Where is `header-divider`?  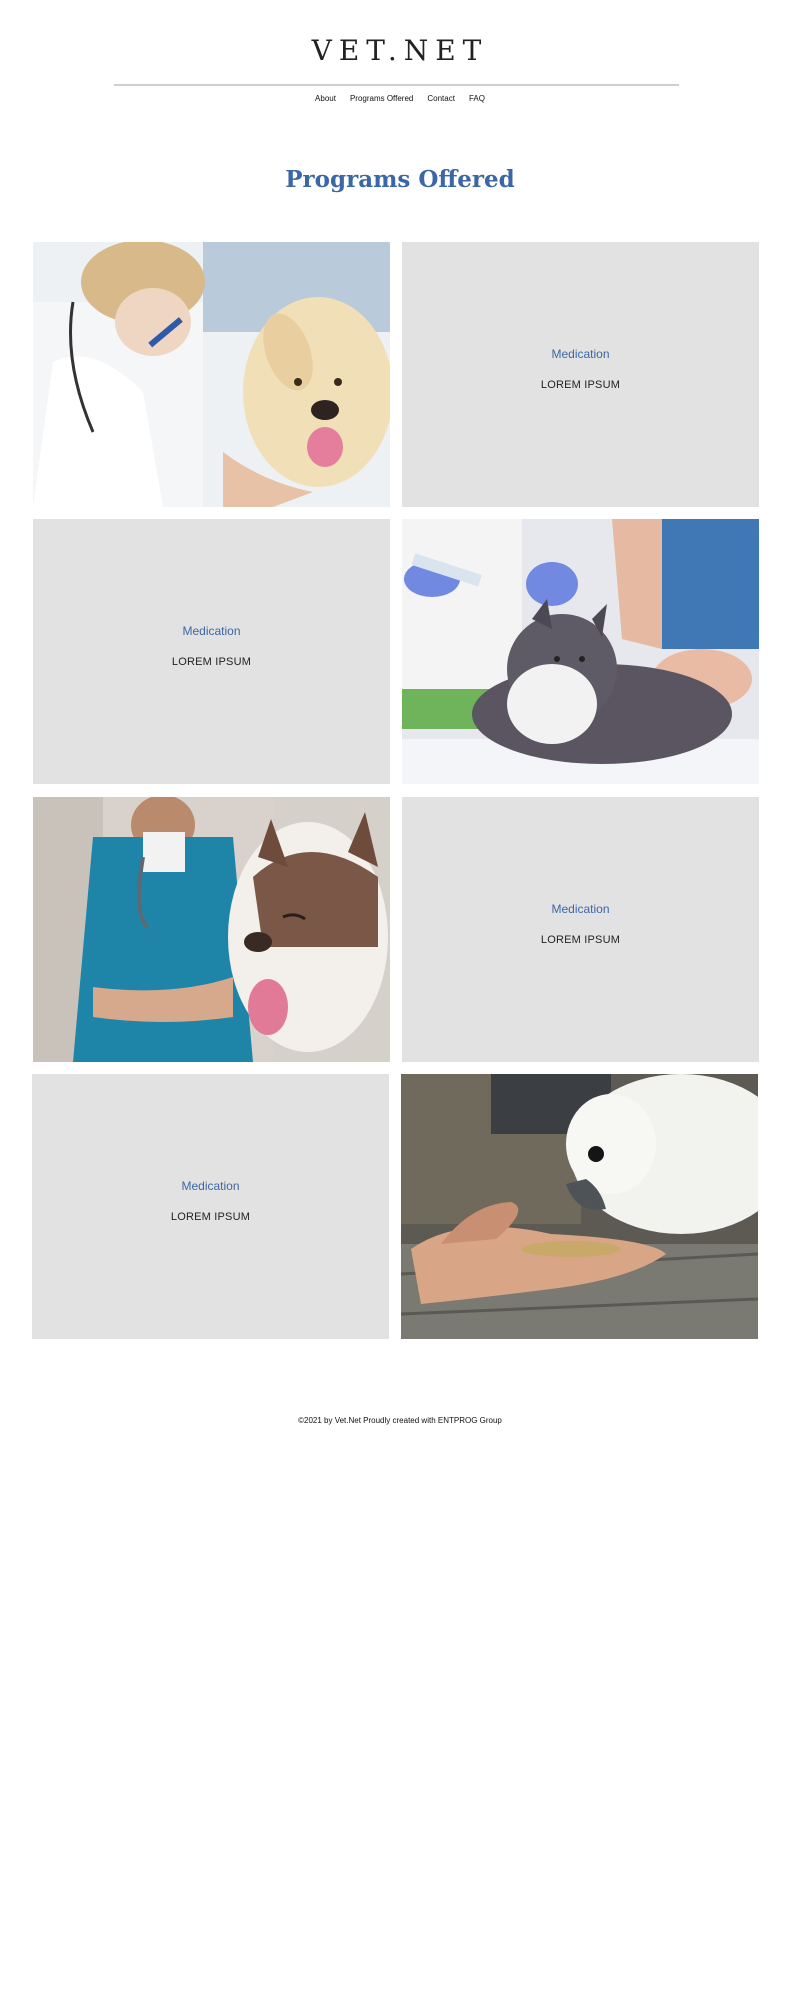
header-divider is located at coordinates (396, 85).